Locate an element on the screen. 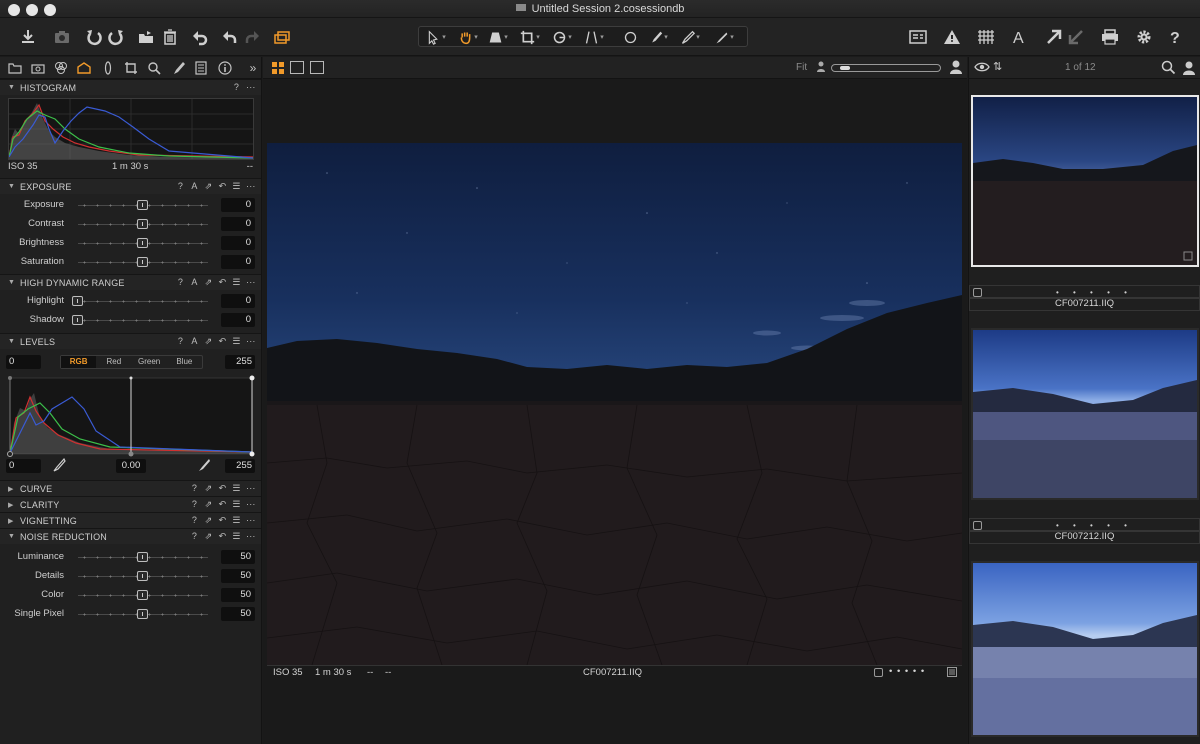  lens-icon is located at coordinates (108, 68).